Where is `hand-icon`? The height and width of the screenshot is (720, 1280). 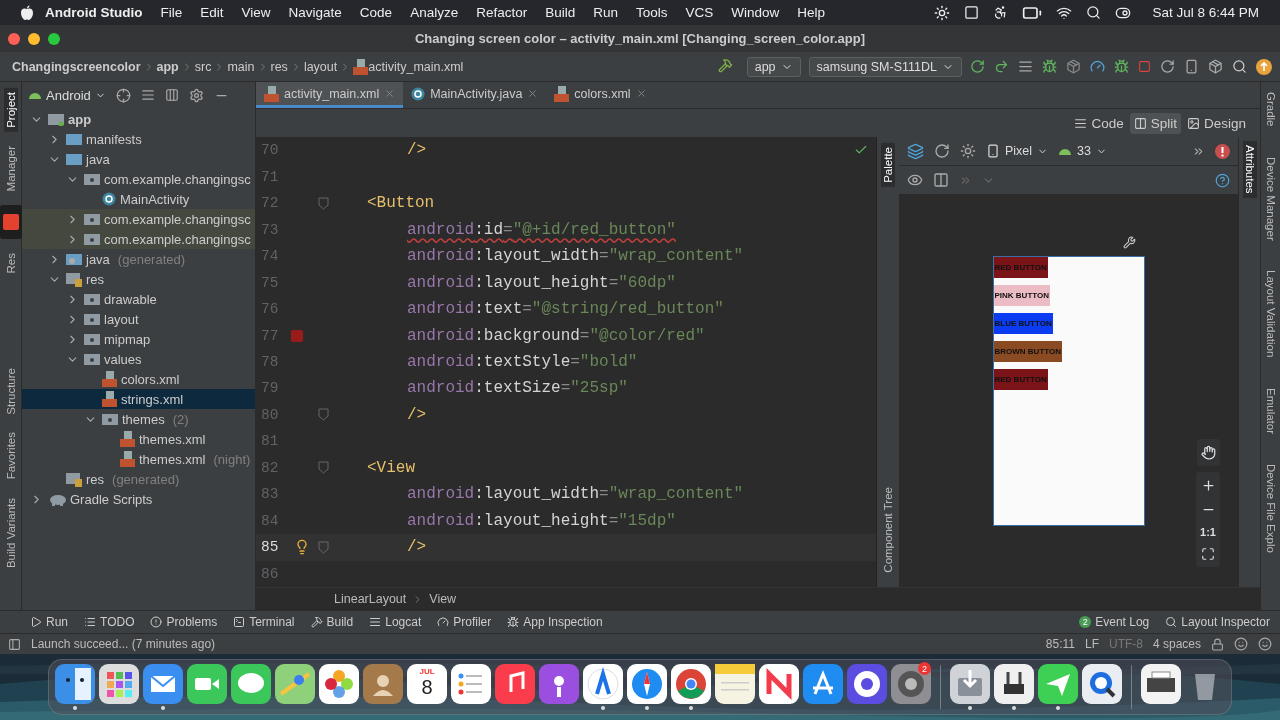
hand-icon is located at coordinates (1208, 452).